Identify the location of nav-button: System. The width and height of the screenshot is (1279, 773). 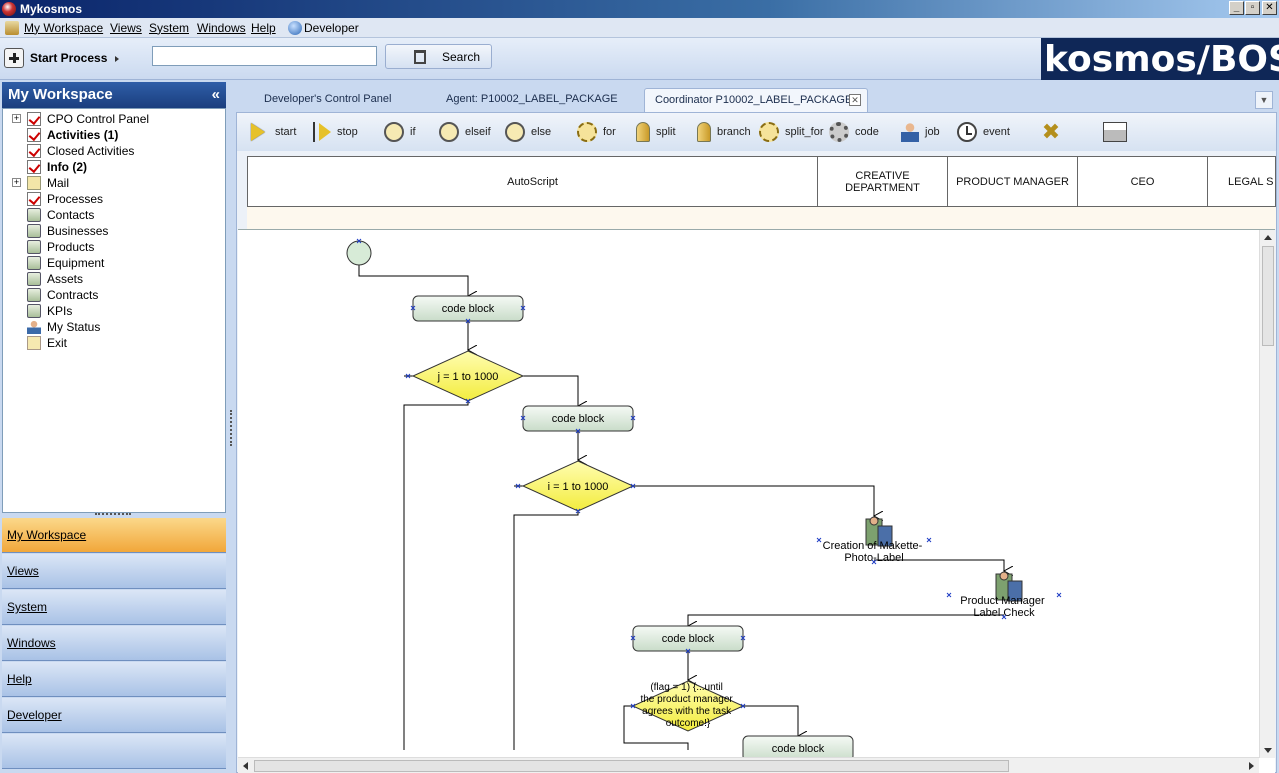
(114, 607).